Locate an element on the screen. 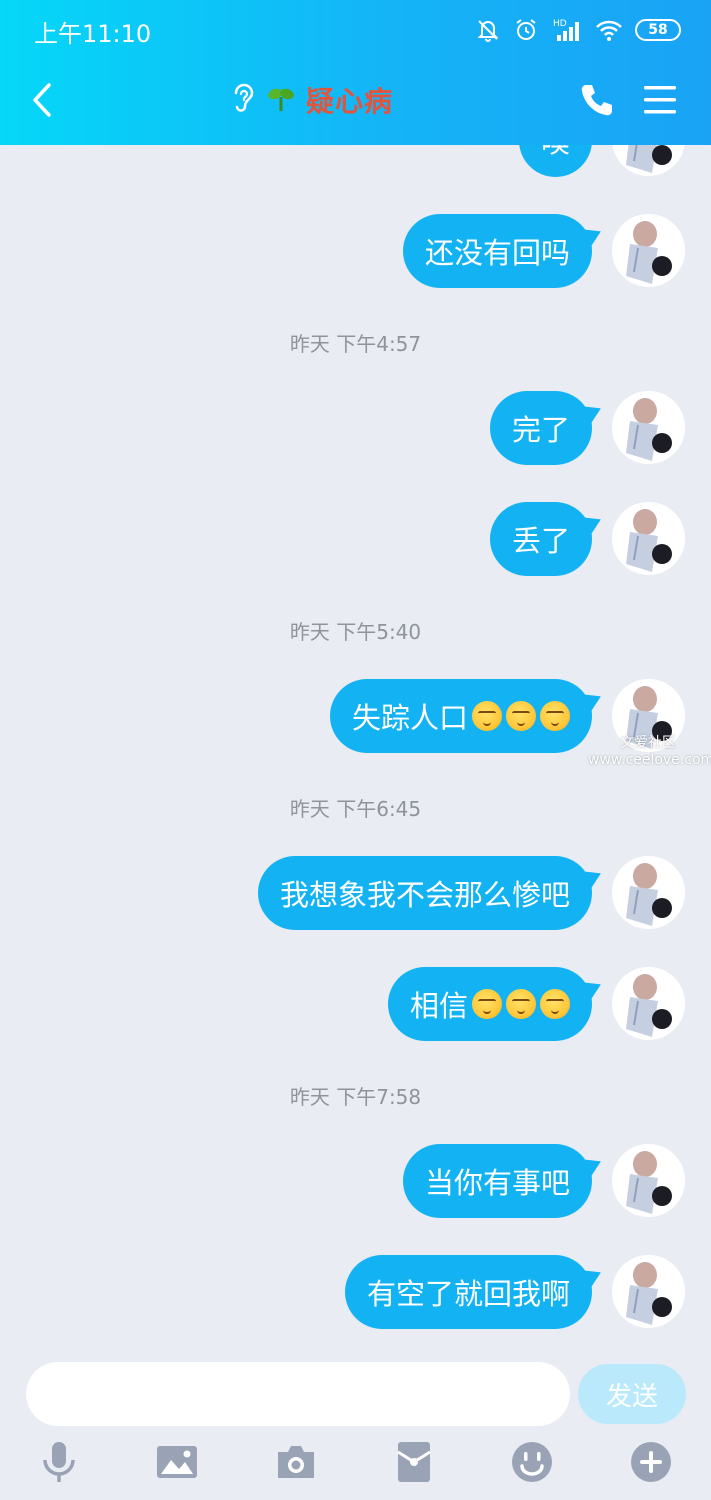 This screenshot has height=1500, width=711. message-text: 丢了 is located at coordinates (540, 541).